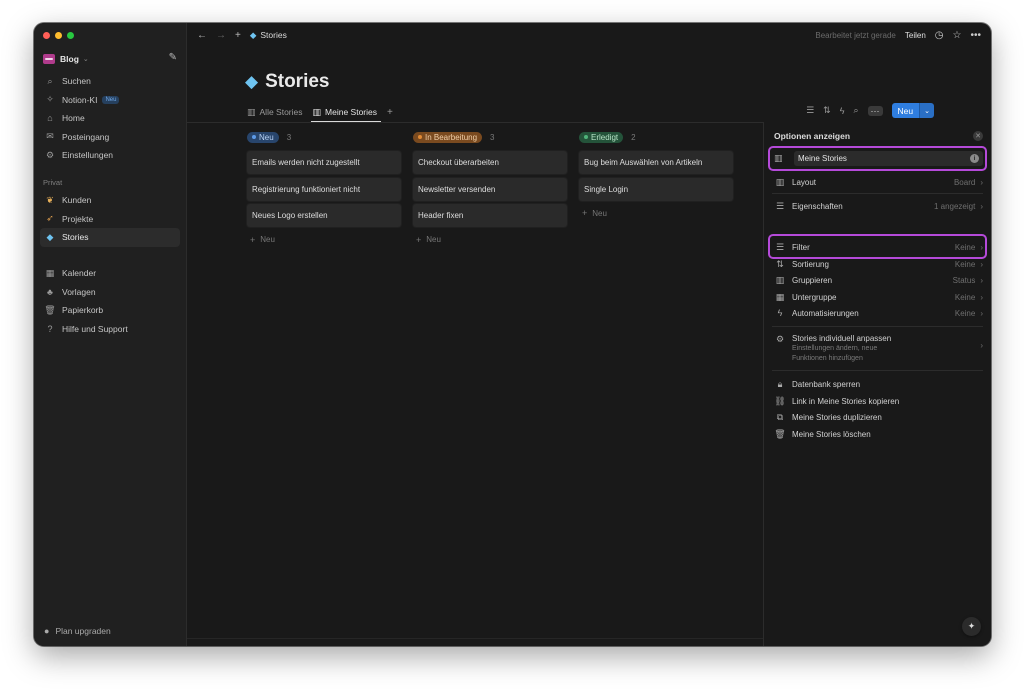  I want to click on sort-icon: ⇅, so click(827, 110).